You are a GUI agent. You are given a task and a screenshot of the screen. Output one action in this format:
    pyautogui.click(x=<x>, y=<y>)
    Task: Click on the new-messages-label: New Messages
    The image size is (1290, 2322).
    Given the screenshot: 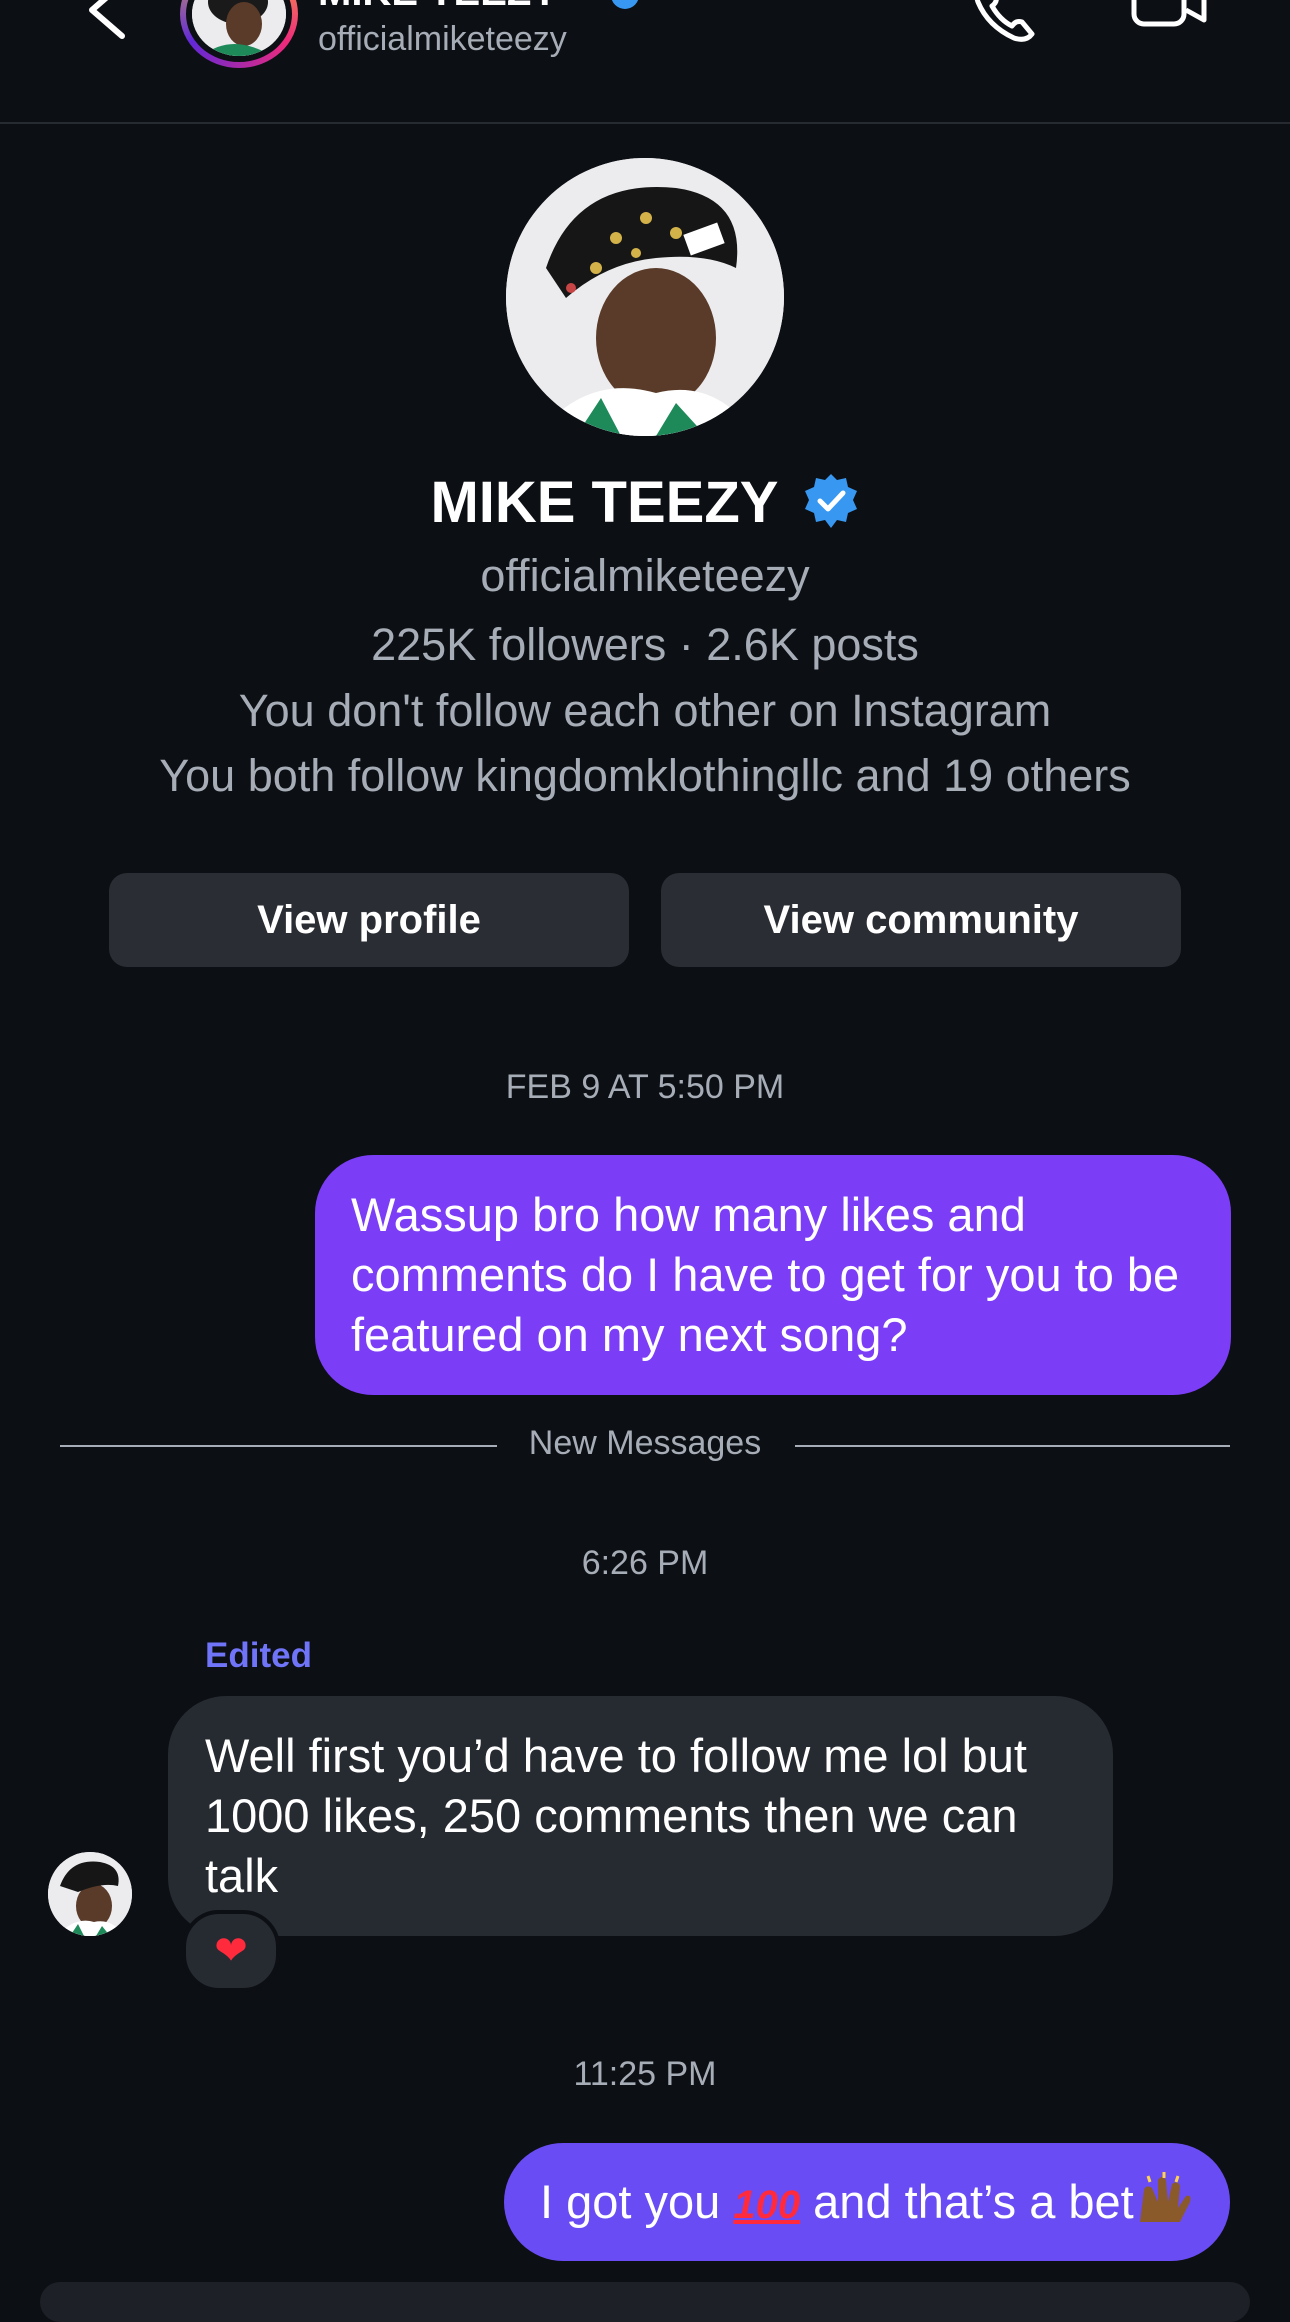 What is the action you would take?
    pyautogui.click(x=645, y=1443)
    